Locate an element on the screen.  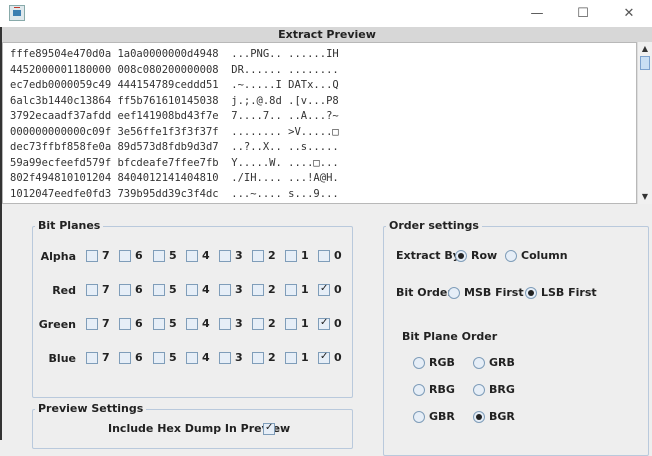
plane-order-radio-rgb is located at coordinates (419, 363).